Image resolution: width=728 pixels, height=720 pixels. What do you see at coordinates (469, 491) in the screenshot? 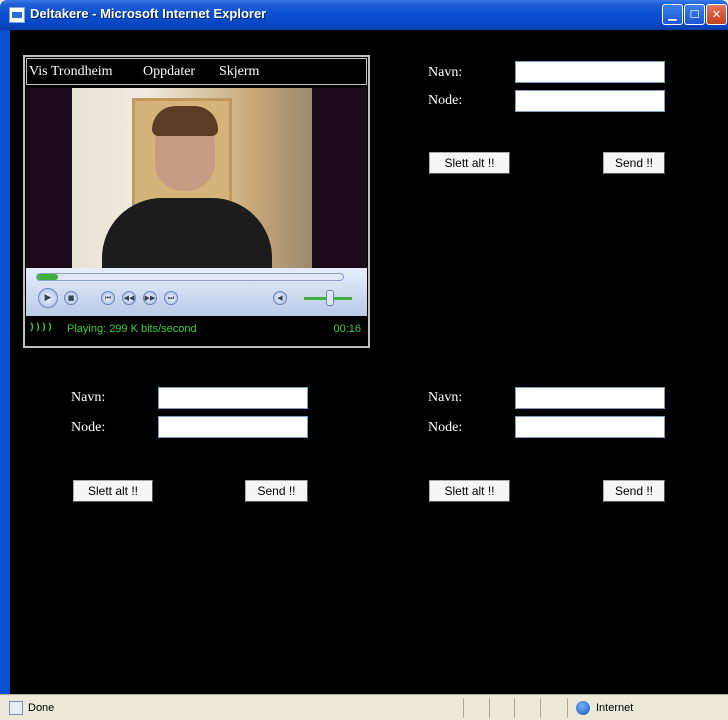
I see `form3-clear-button: Slett alt !!` at bounding box center [469, 491].